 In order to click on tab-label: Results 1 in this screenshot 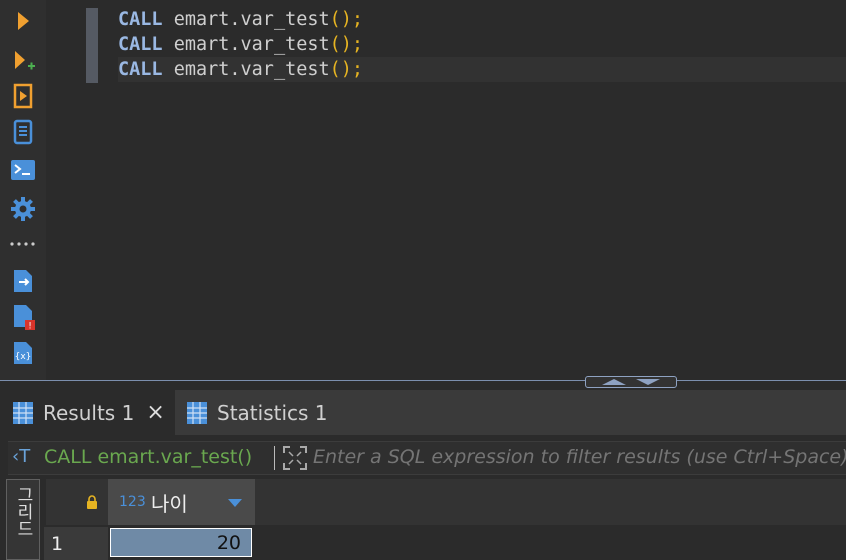, I will do `click(89, 412)`.